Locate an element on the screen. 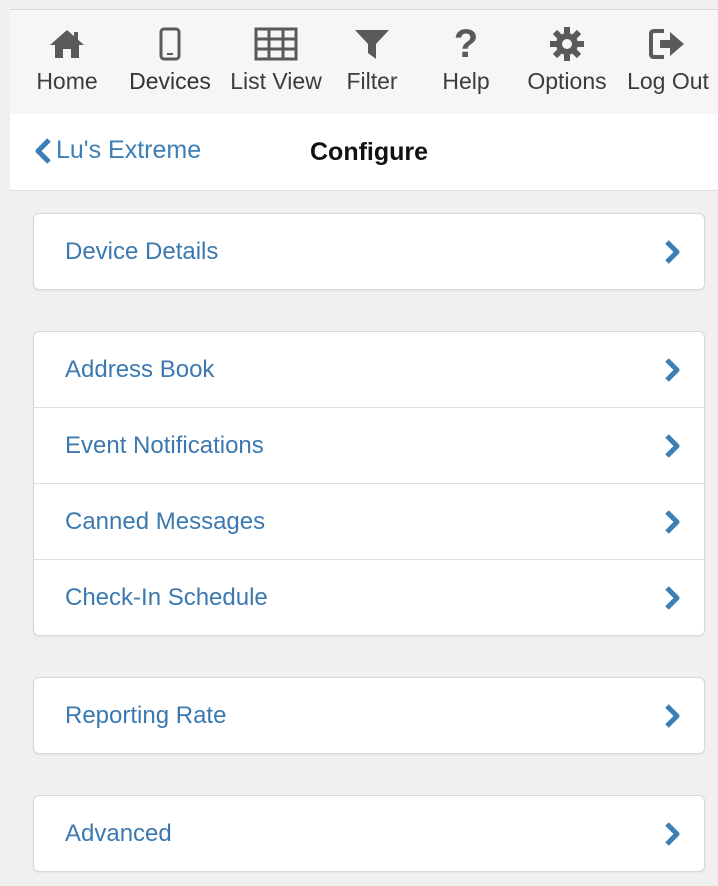 The image size is (718, 886). nav-log-out-label: Log Out is located at coordinates (668, 81).